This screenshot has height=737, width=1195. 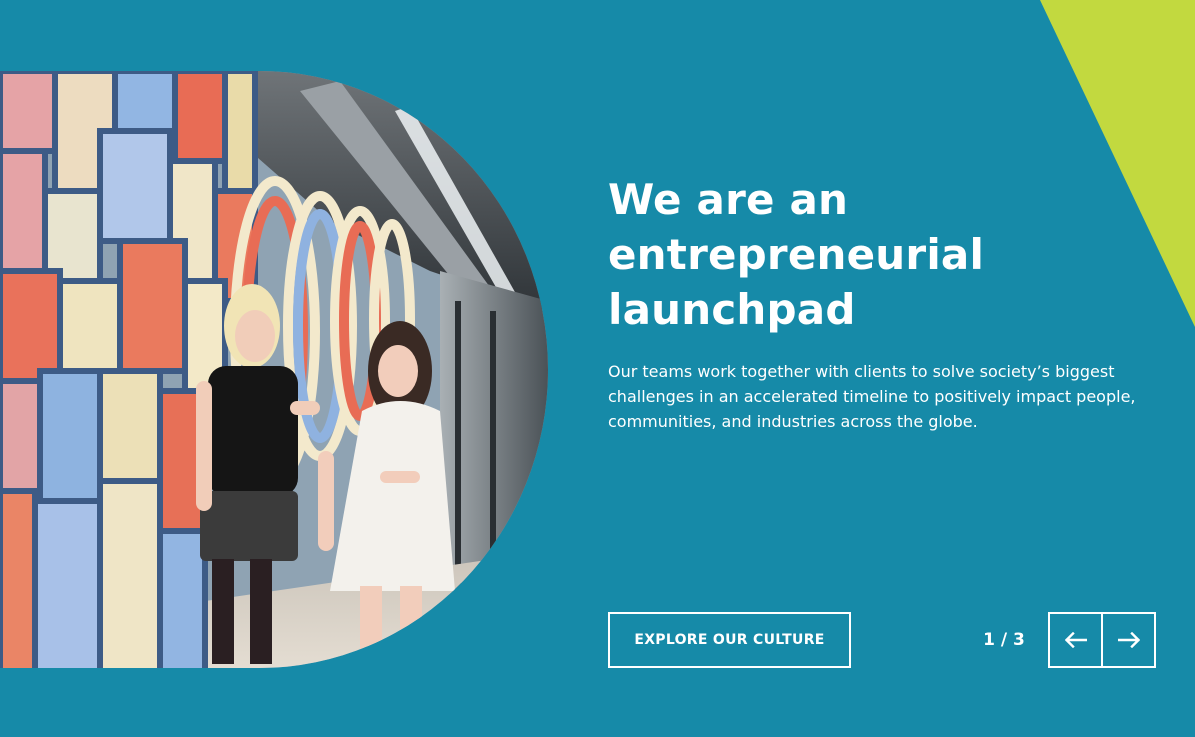 I want to click on arrow-left-icon, so click(x=1075, y=640).